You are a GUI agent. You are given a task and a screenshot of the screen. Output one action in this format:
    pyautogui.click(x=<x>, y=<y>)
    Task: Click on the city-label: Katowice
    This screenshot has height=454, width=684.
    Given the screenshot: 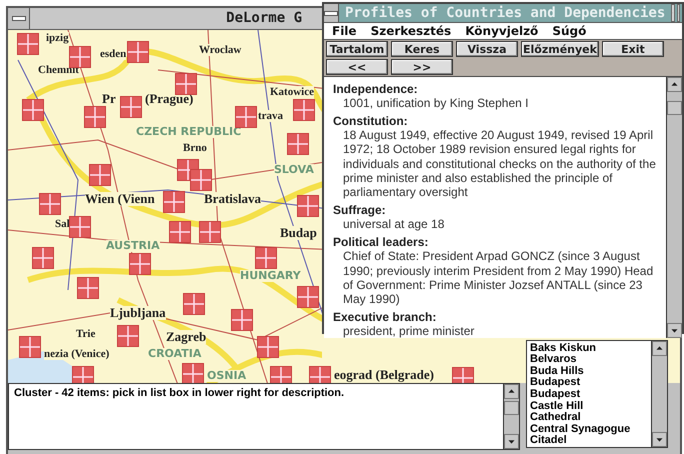 What is the action you would take?
    pyautogui.click(x=292, y=92)
    